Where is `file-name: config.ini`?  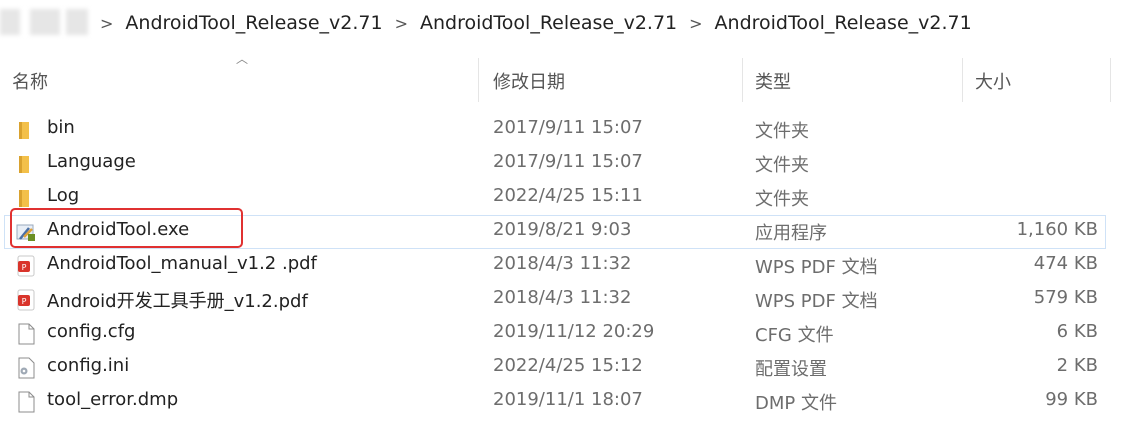 file-name: config.ini is located at coordinates (88, 365).